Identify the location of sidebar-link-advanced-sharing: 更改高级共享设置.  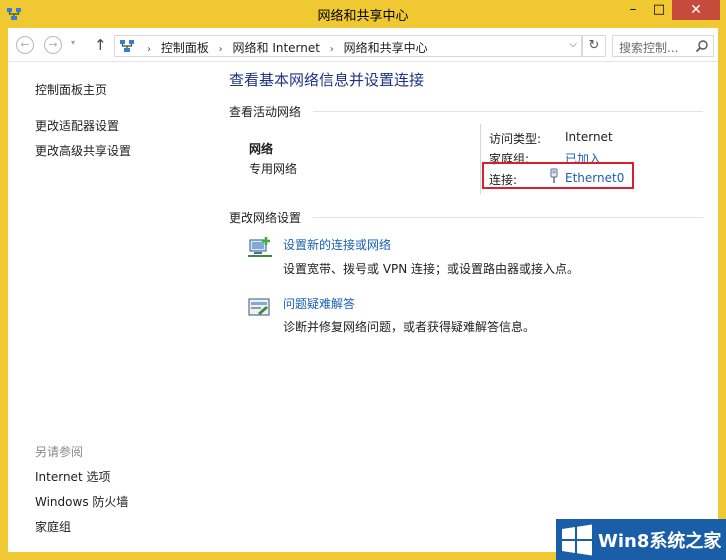
(83, 150).